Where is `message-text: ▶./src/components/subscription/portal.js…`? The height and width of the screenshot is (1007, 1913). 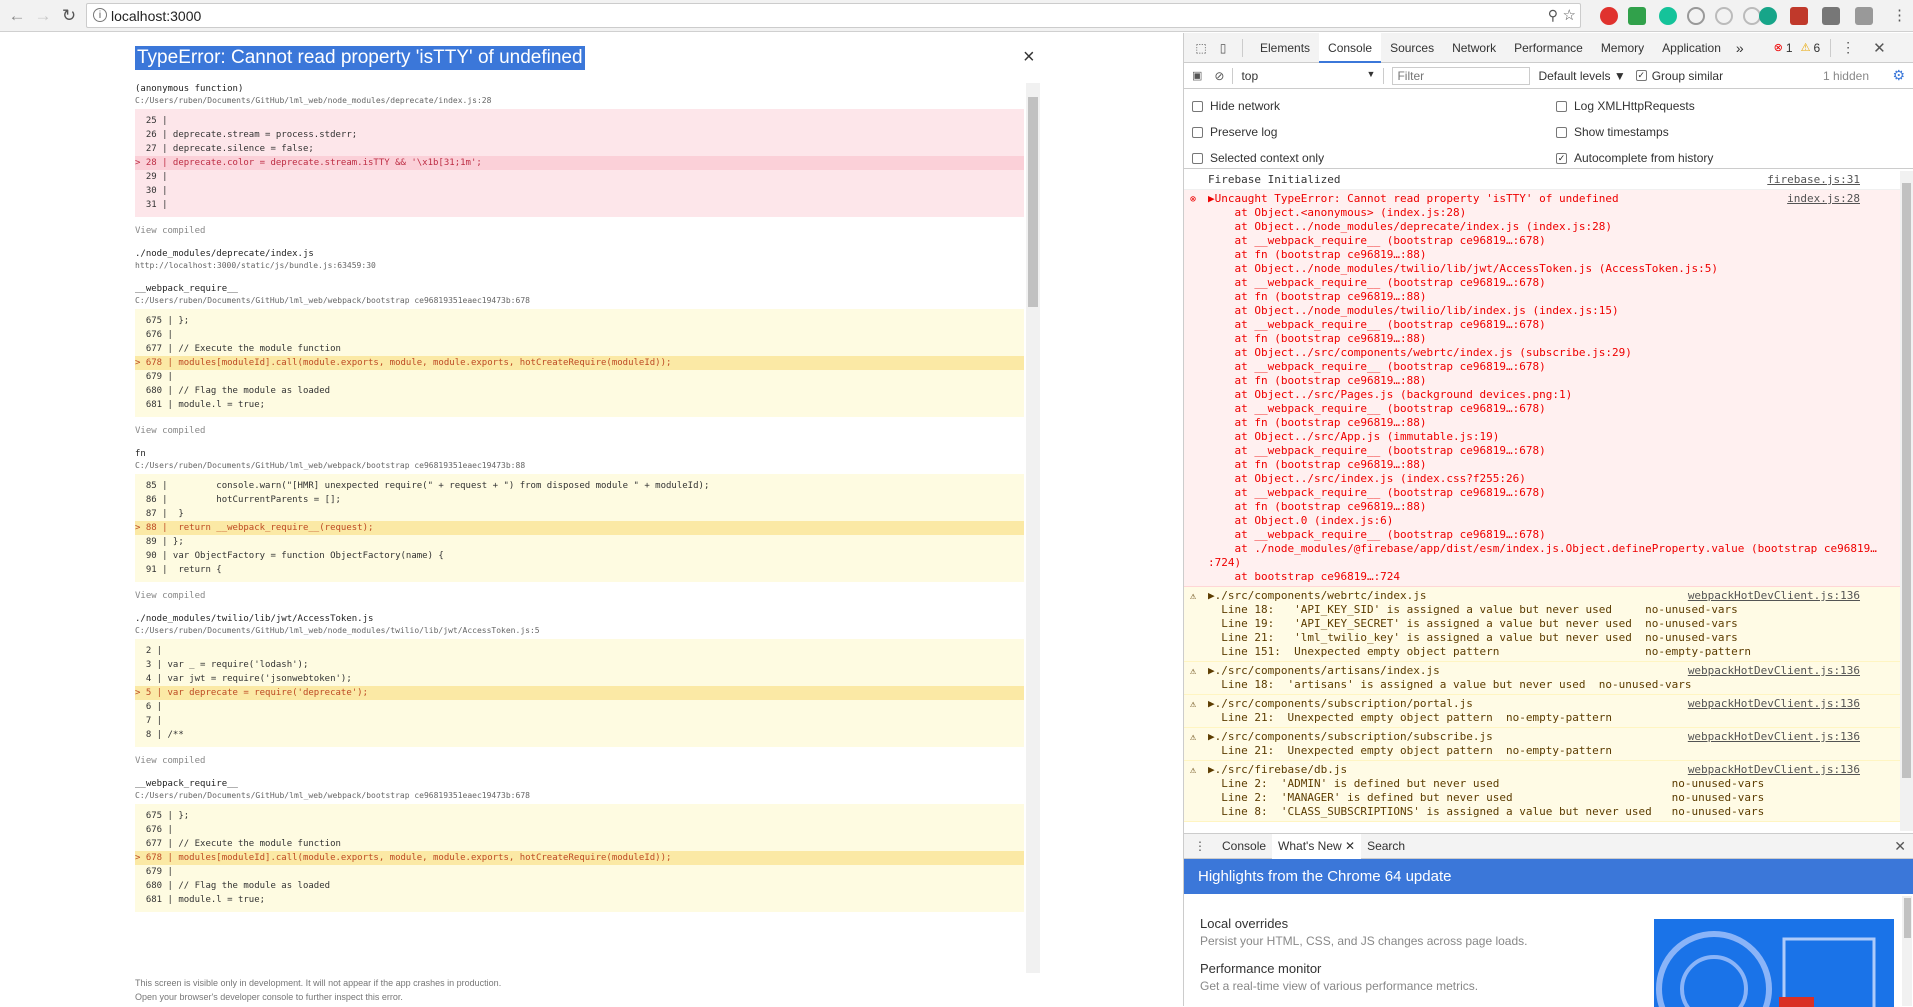 message-text: ▶./src/components/subscription/portal.js… is located at coordinates (1410, 710).